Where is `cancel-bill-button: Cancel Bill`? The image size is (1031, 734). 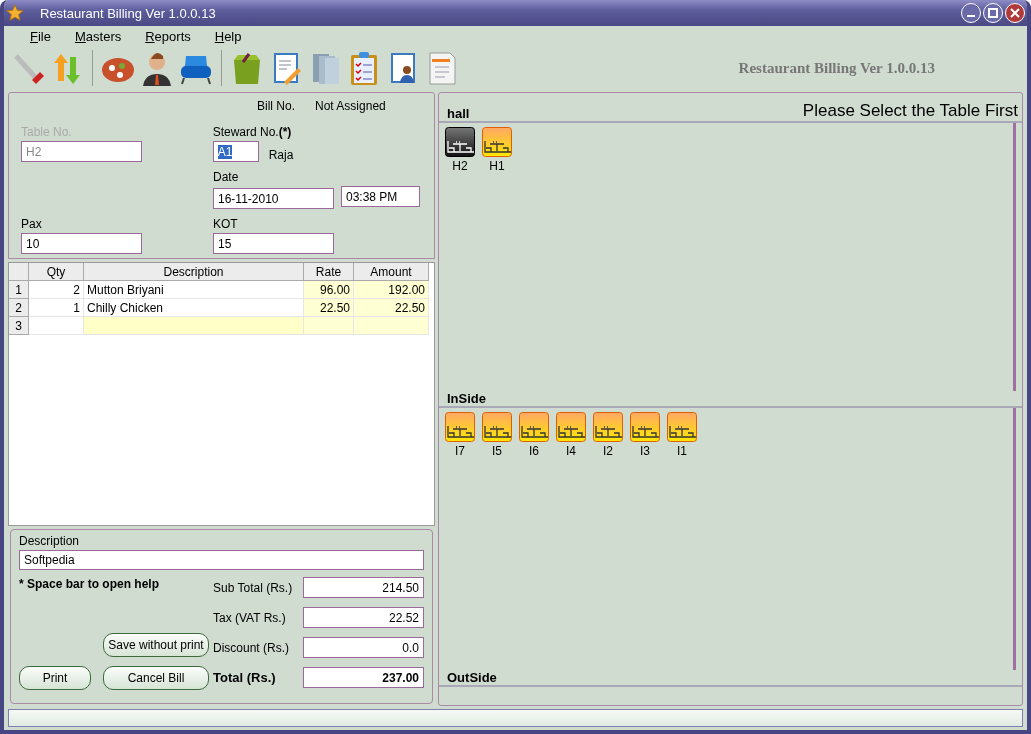 cancel-bill-button: Cancel Bill is located at coordinates (156, 678).